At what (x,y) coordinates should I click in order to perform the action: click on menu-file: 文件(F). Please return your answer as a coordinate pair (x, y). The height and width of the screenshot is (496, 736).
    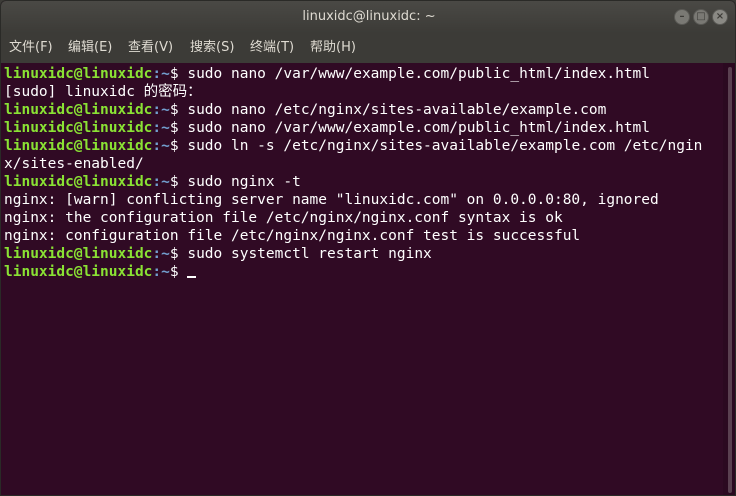
    Looking at the image, I should click on (31, 48).